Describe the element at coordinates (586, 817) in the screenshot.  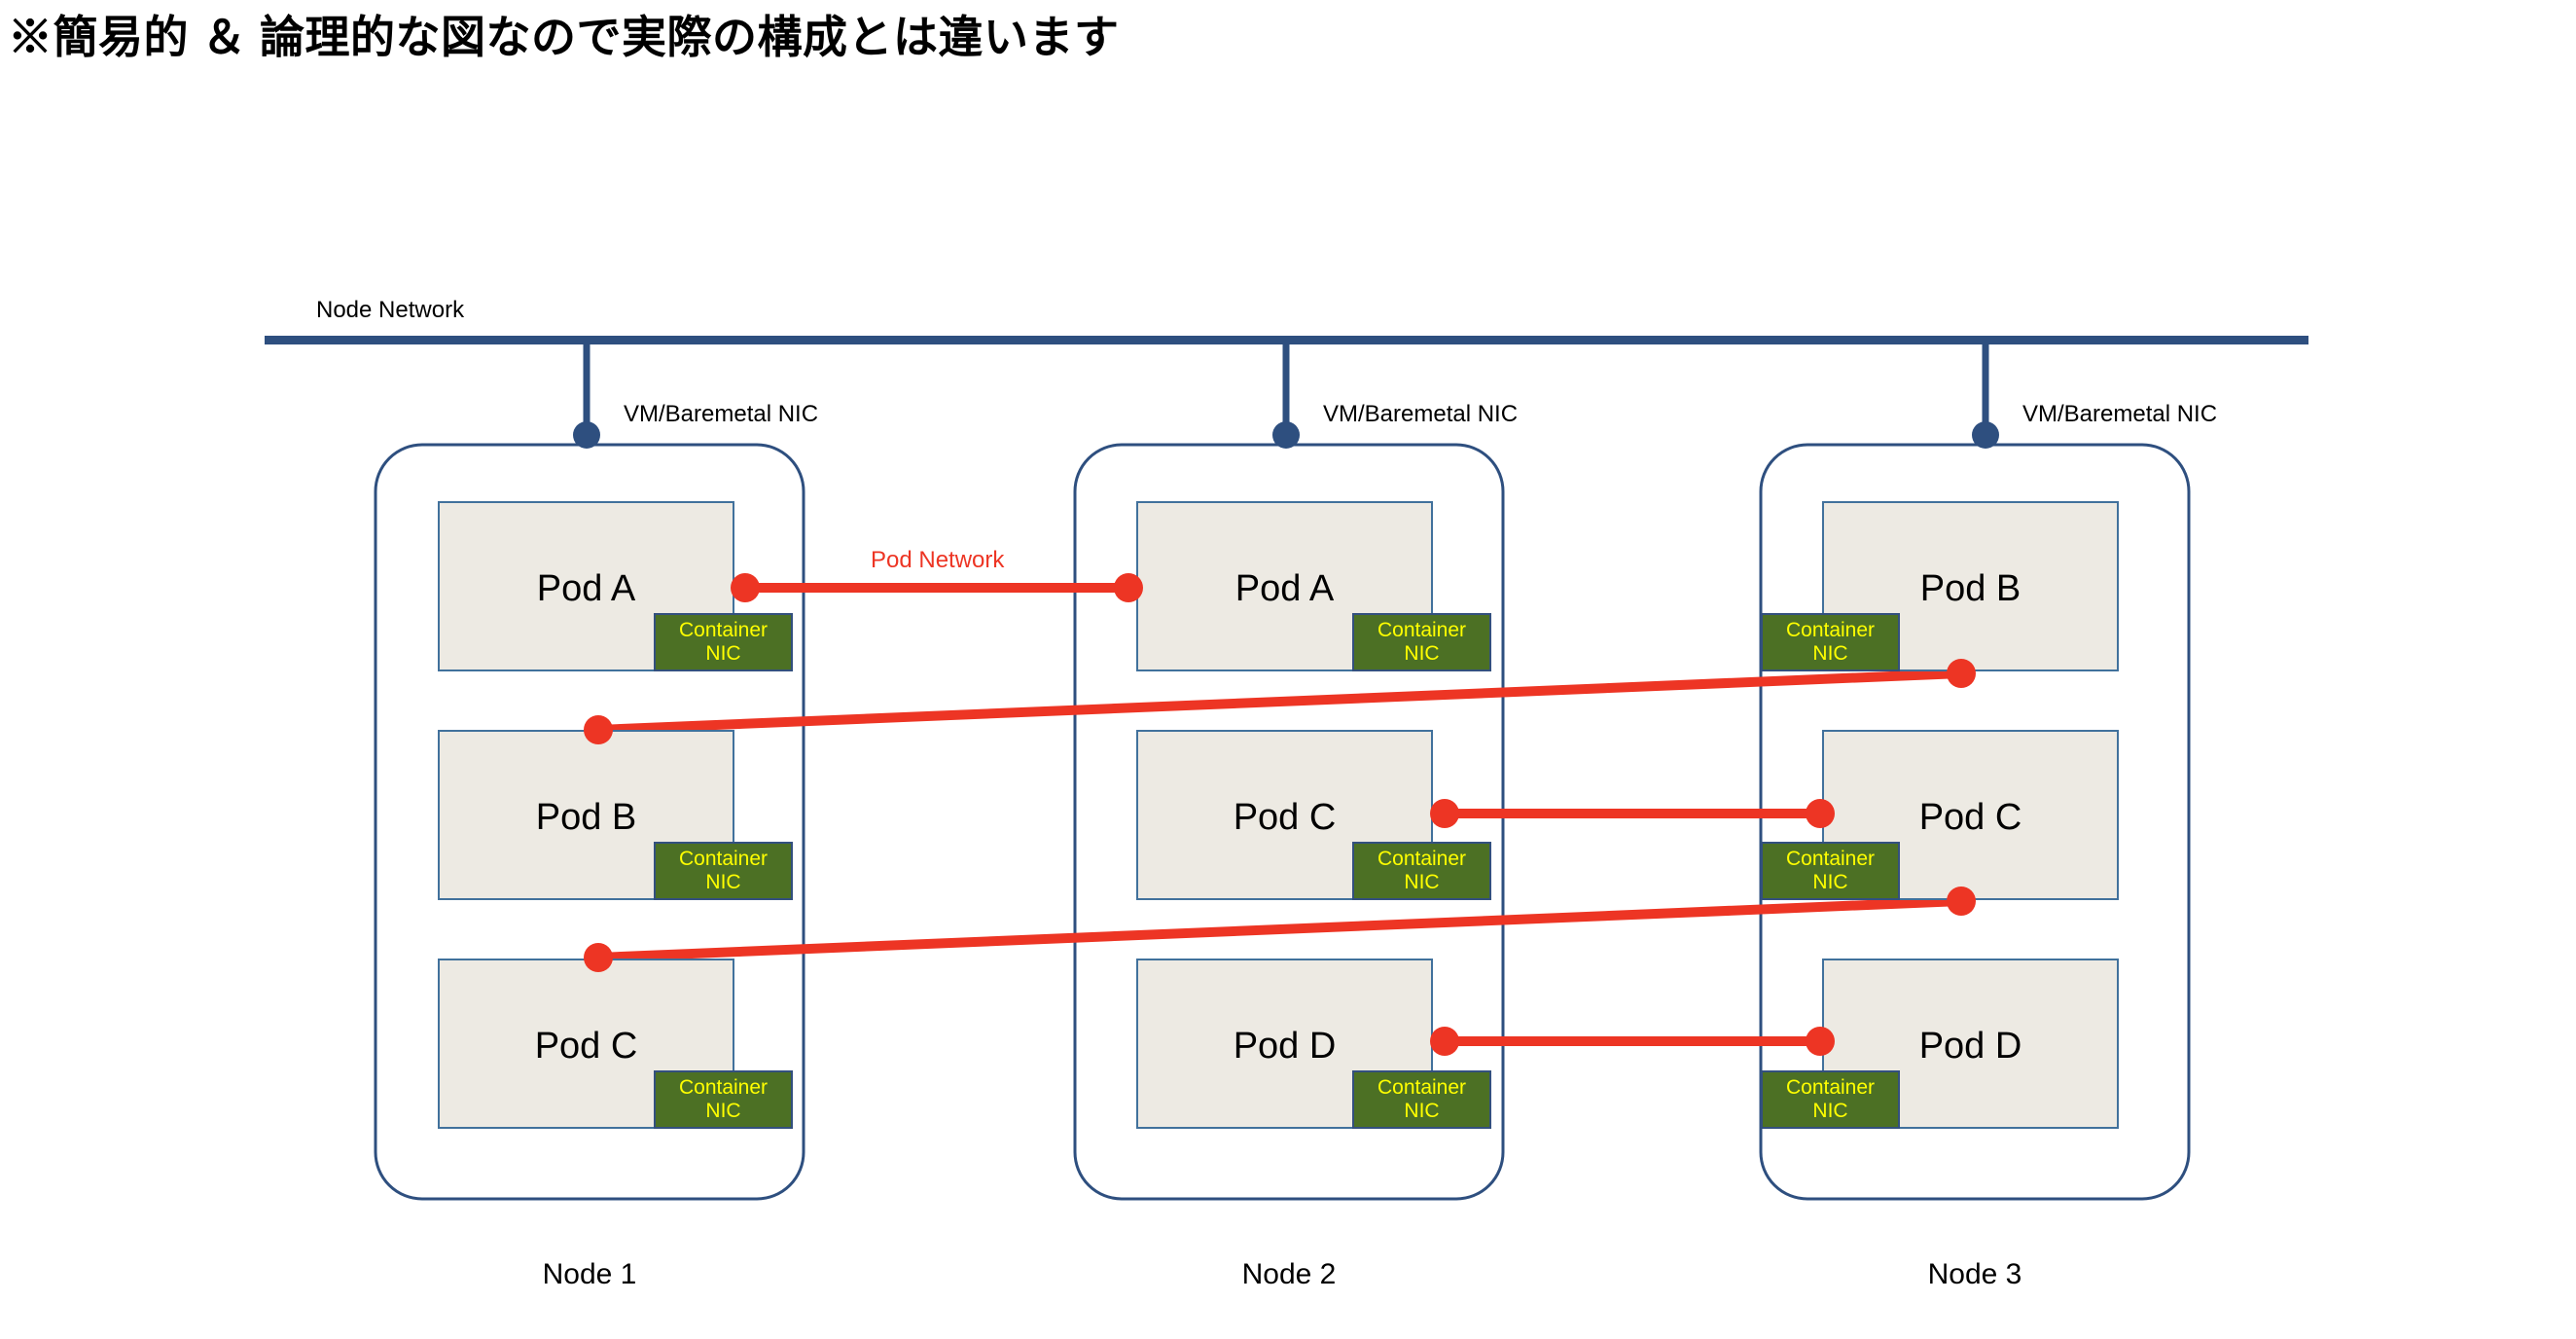
I see `pod-label-node1-pod-b: Pod B` at that location.